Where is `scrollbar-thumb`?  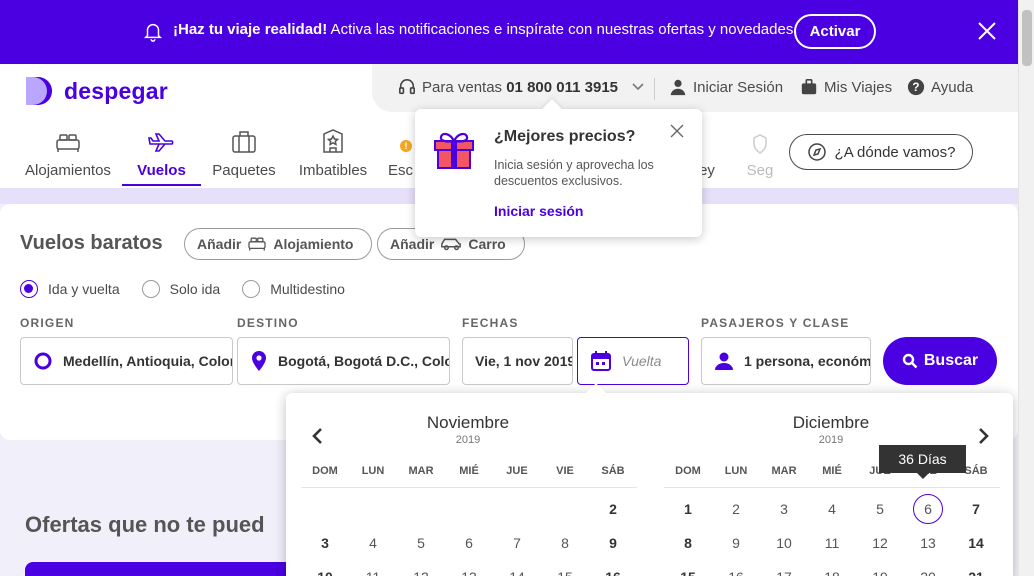
scrollbar-thumb is located at coordinates (1027, 38).